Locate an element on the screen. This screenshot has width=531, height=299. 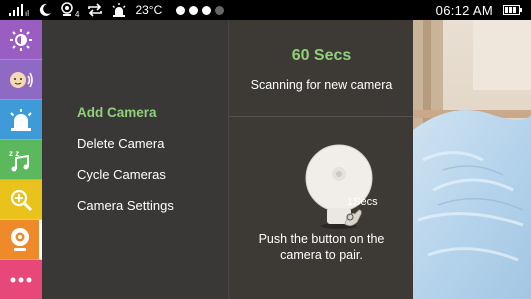
brightness-icon is located at coordinates (21, 39).